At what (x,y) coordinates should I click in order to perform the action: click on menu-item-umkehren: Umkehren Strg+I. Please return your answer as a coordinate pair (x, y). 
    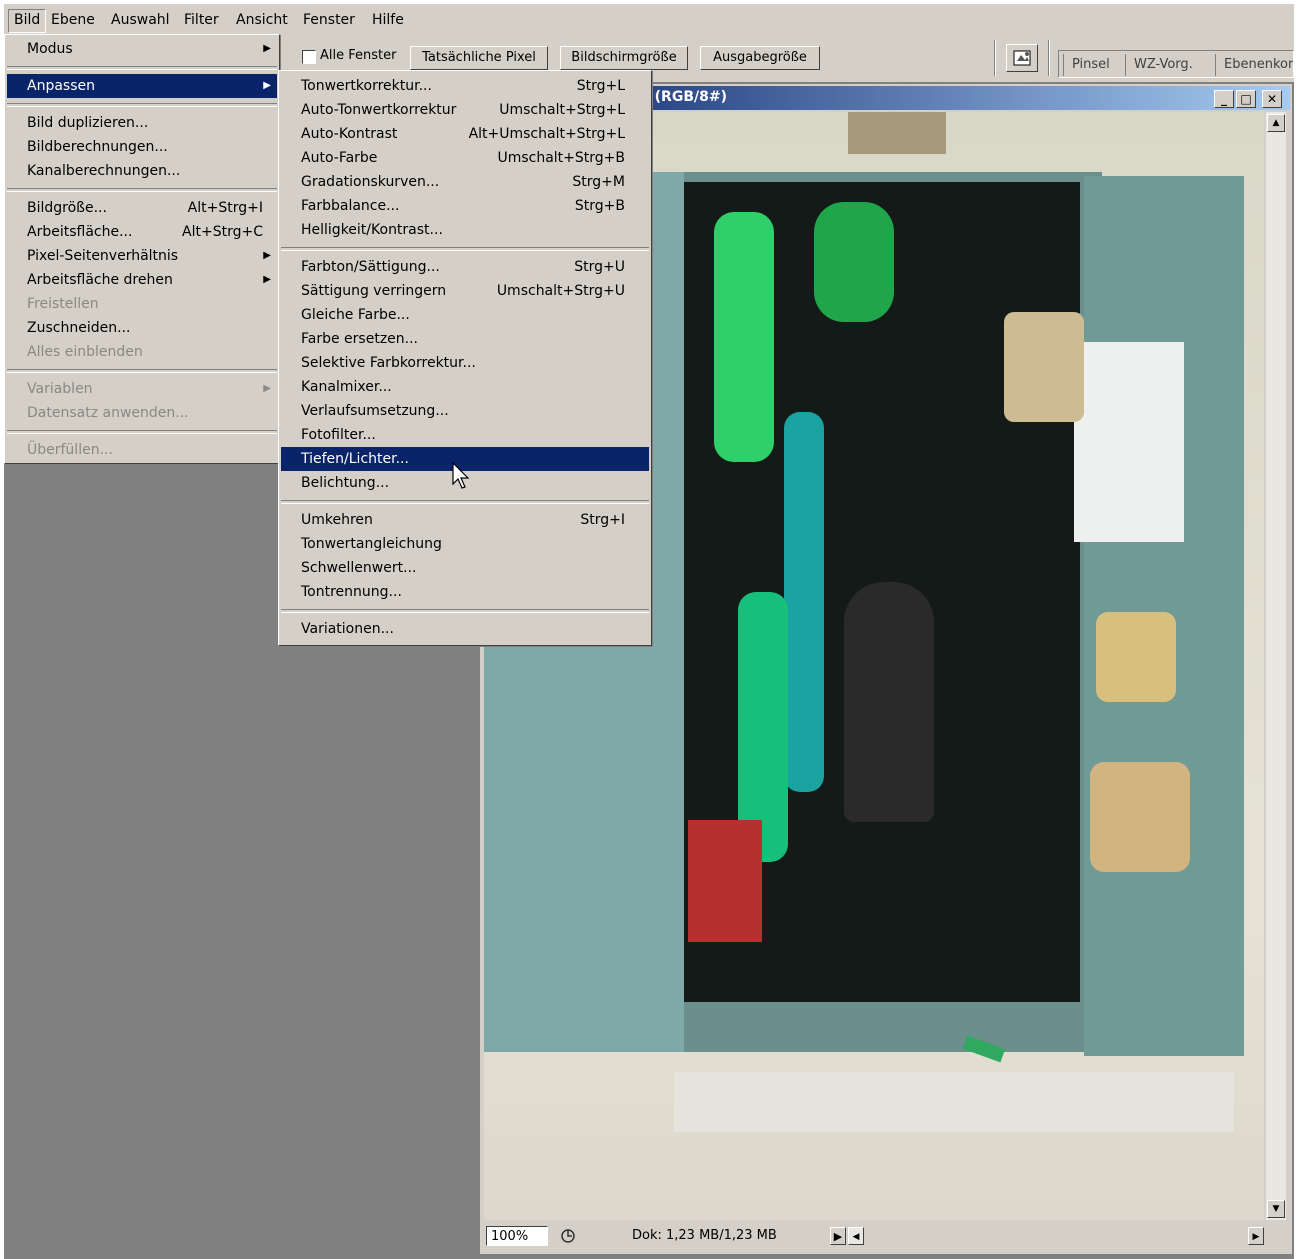
    Looking at the image, I should click on (465, 520).